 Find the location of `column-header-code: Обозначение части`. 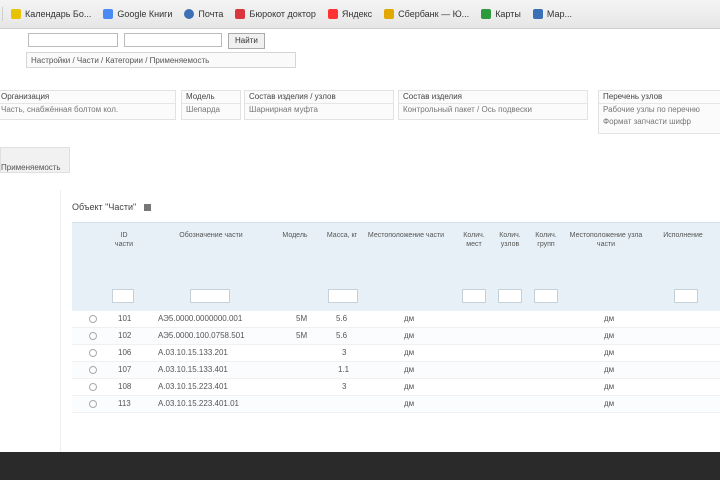

column-header-code: Обозначение части is located at coordinates (211, 235).